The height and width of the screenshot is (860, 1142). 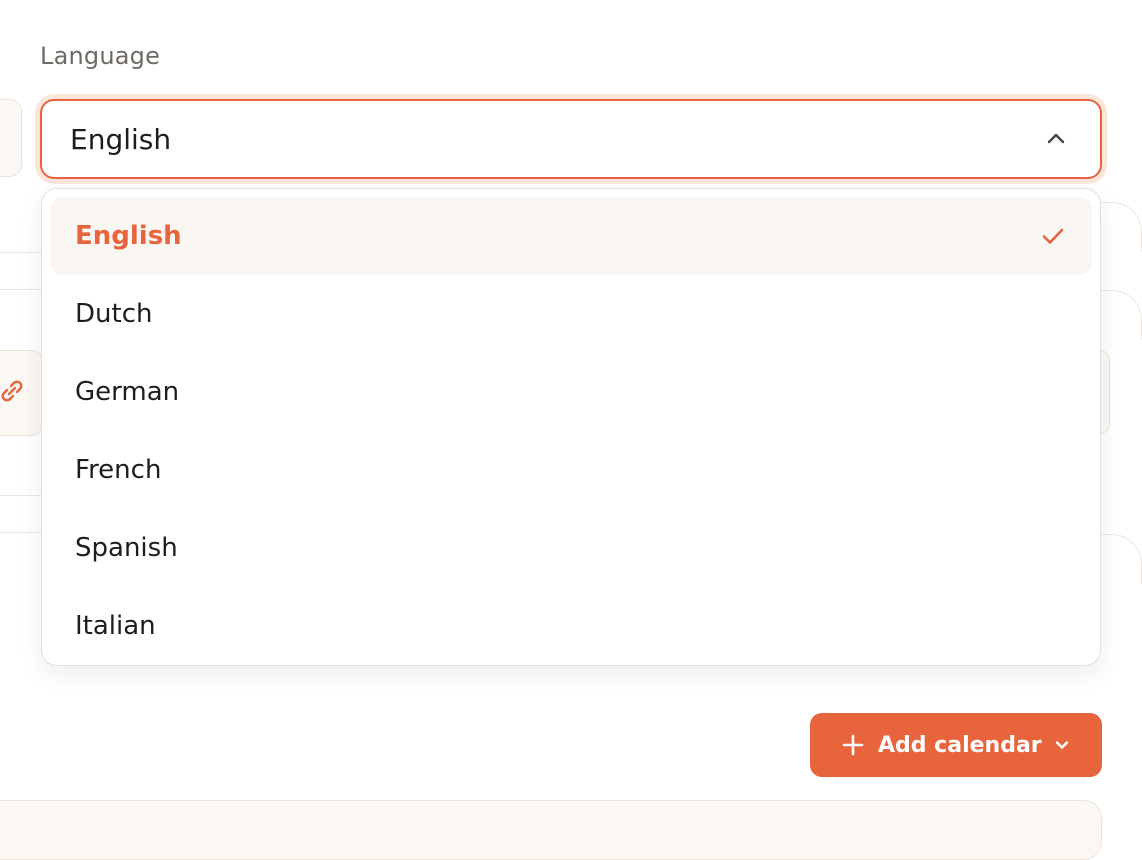 What do you see at coordinates (571, 236) in the screenshot?
I see `language-option-english: English` at bounding box center [571, 236].